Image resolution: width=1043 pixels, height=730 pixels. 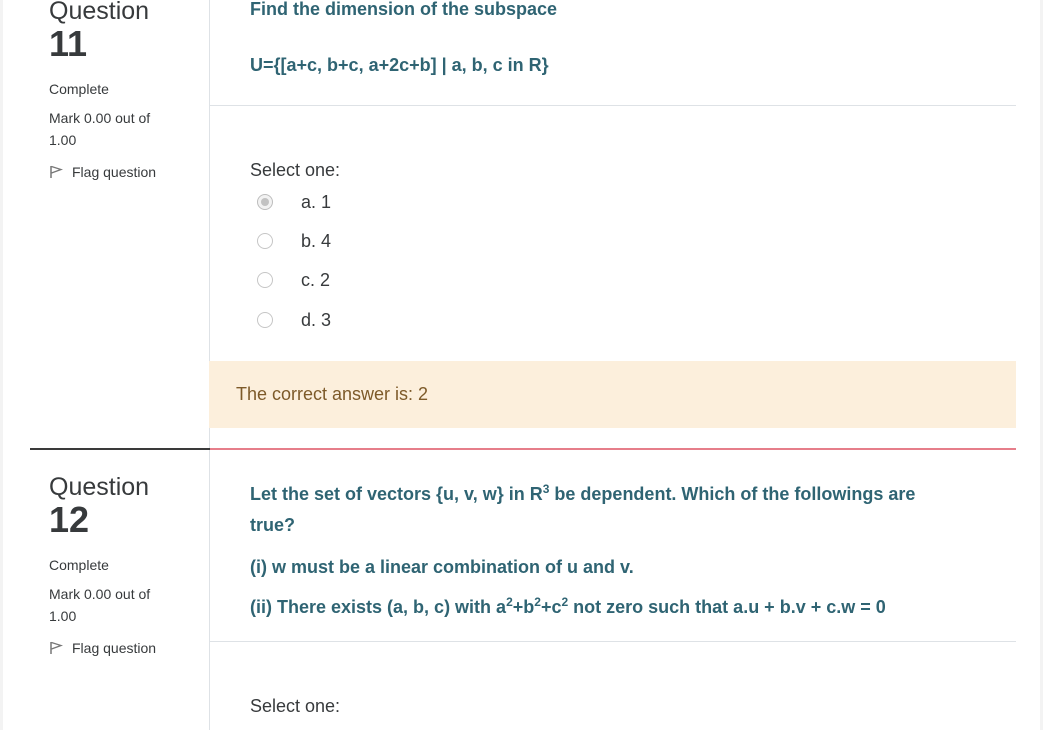 What do you see at coordinates (396, 494) in the screenshot?
I see `question-text-segment: Let the set of vectors {u, v, w} in R` at bounding box center [396, 494].